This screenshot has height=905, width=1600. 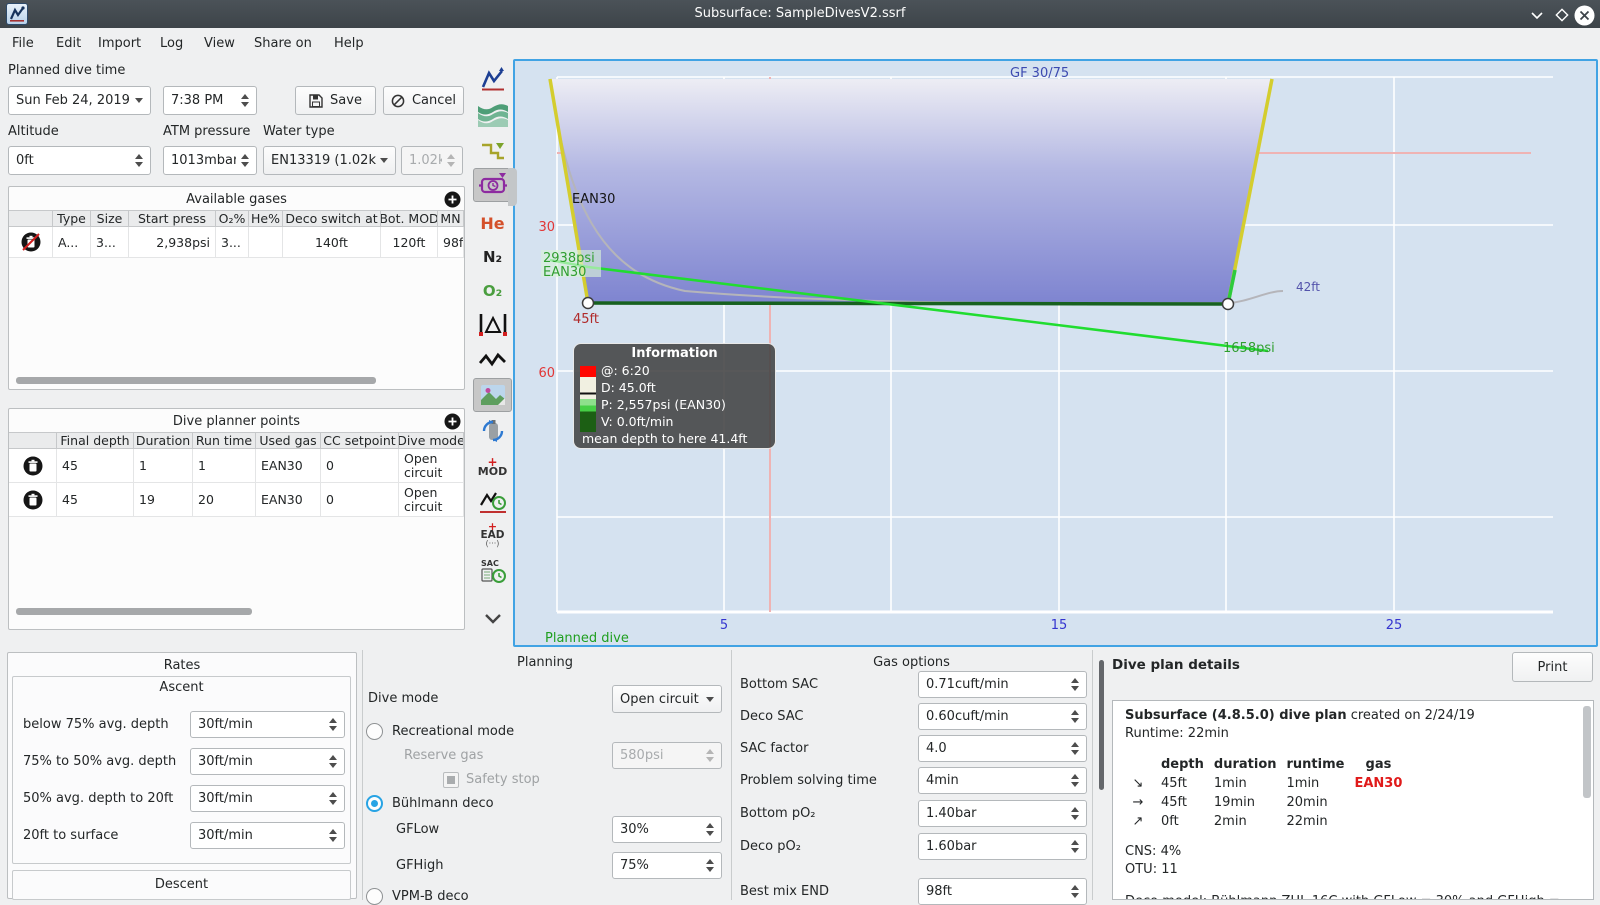 I want to click on point-run-time-cell: 20, so click(x=224, y=500).